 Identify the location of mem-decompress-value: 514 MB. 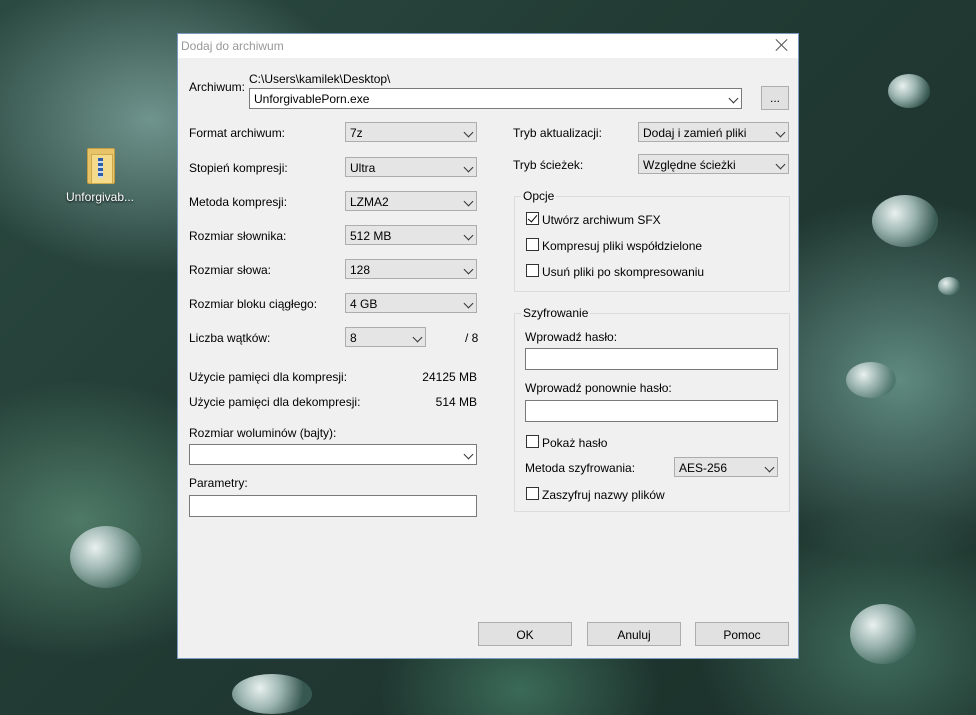
(456, 402).